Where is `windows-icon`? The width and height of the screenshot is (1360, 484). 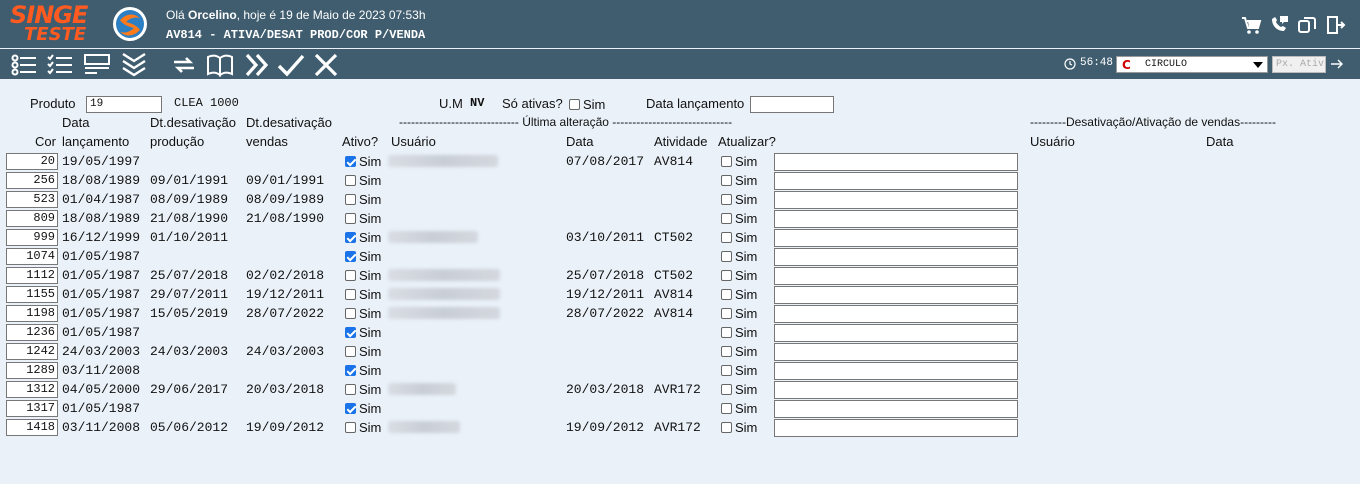
windows-icon is located at coordinates (1307, 25).